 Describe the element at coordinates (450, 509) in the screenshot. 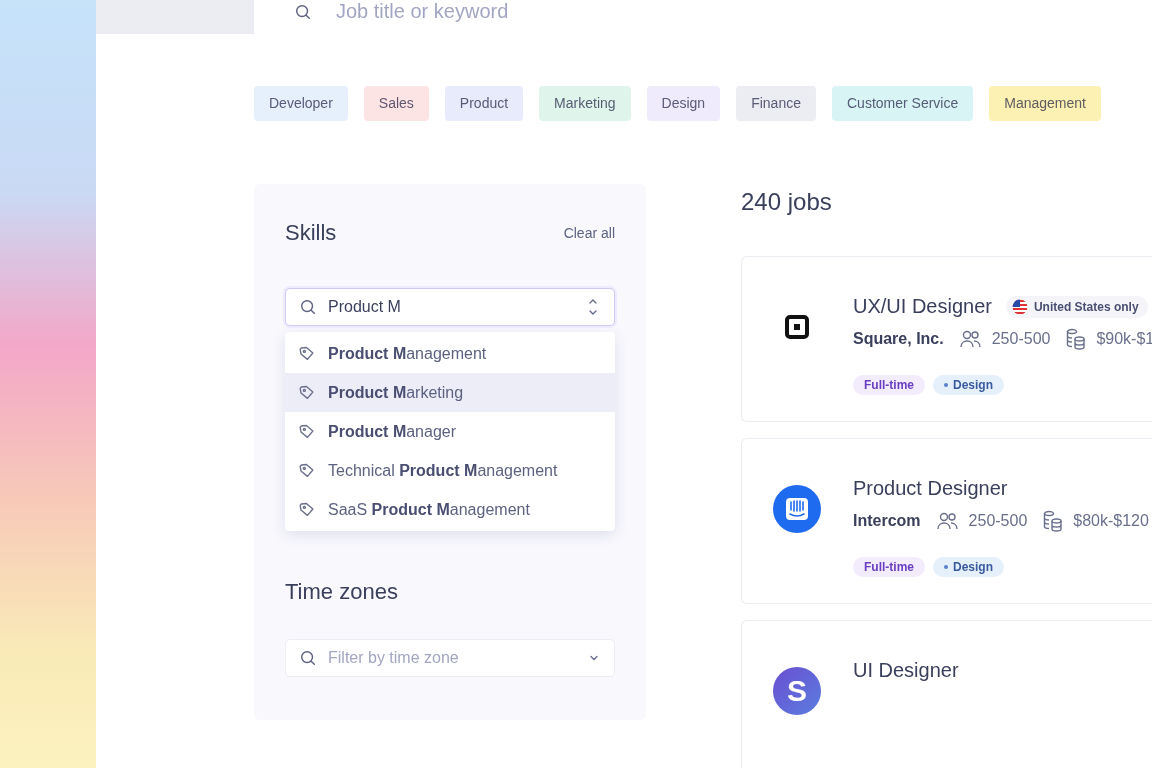

I see `suggestion-item: SaaS Product Management` at that location.